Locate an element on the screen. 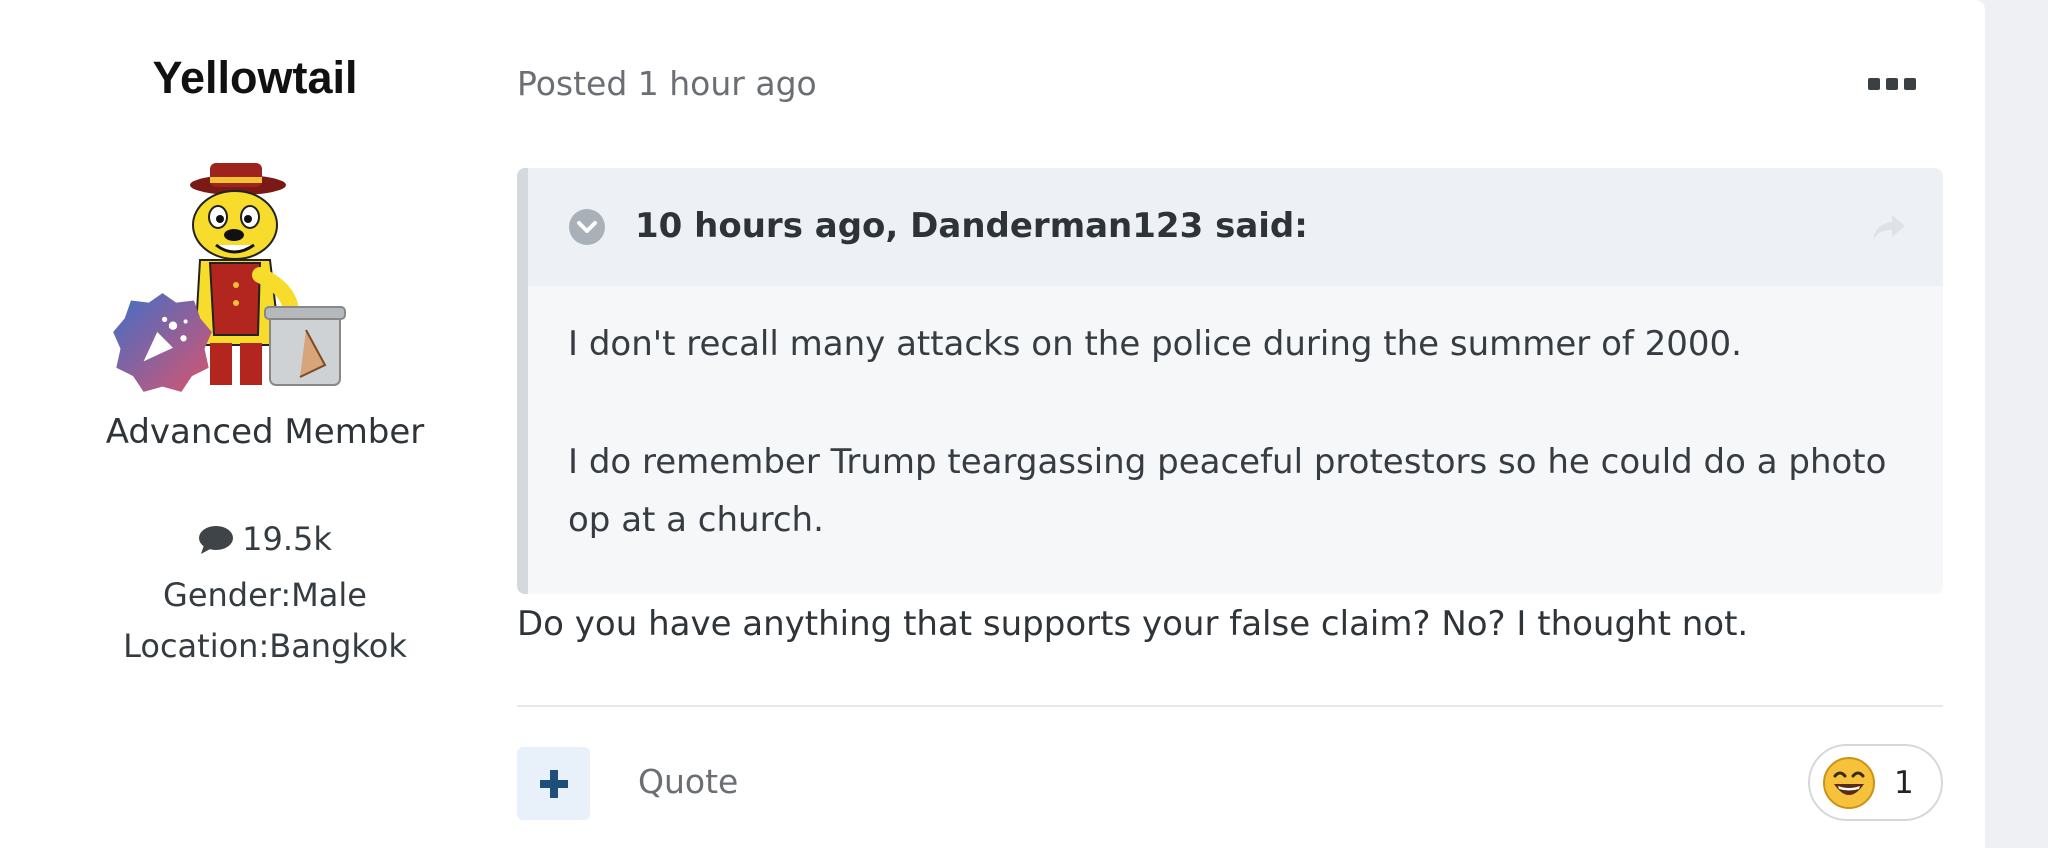 The image size is (2048, 848). author-gender: Gender:Male is located at coordinates (265, 594).